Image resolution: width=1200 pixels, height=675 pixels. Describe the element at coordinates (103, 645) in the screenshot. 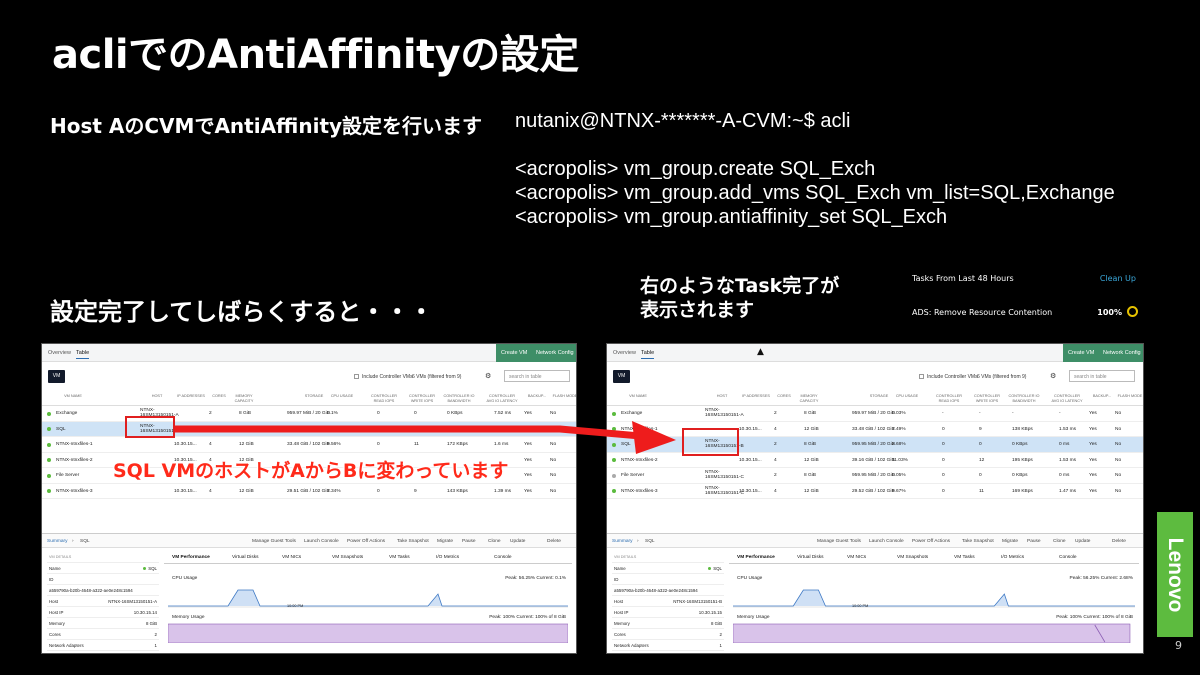

I see `detail-row: Network Adapters 1` at that location.